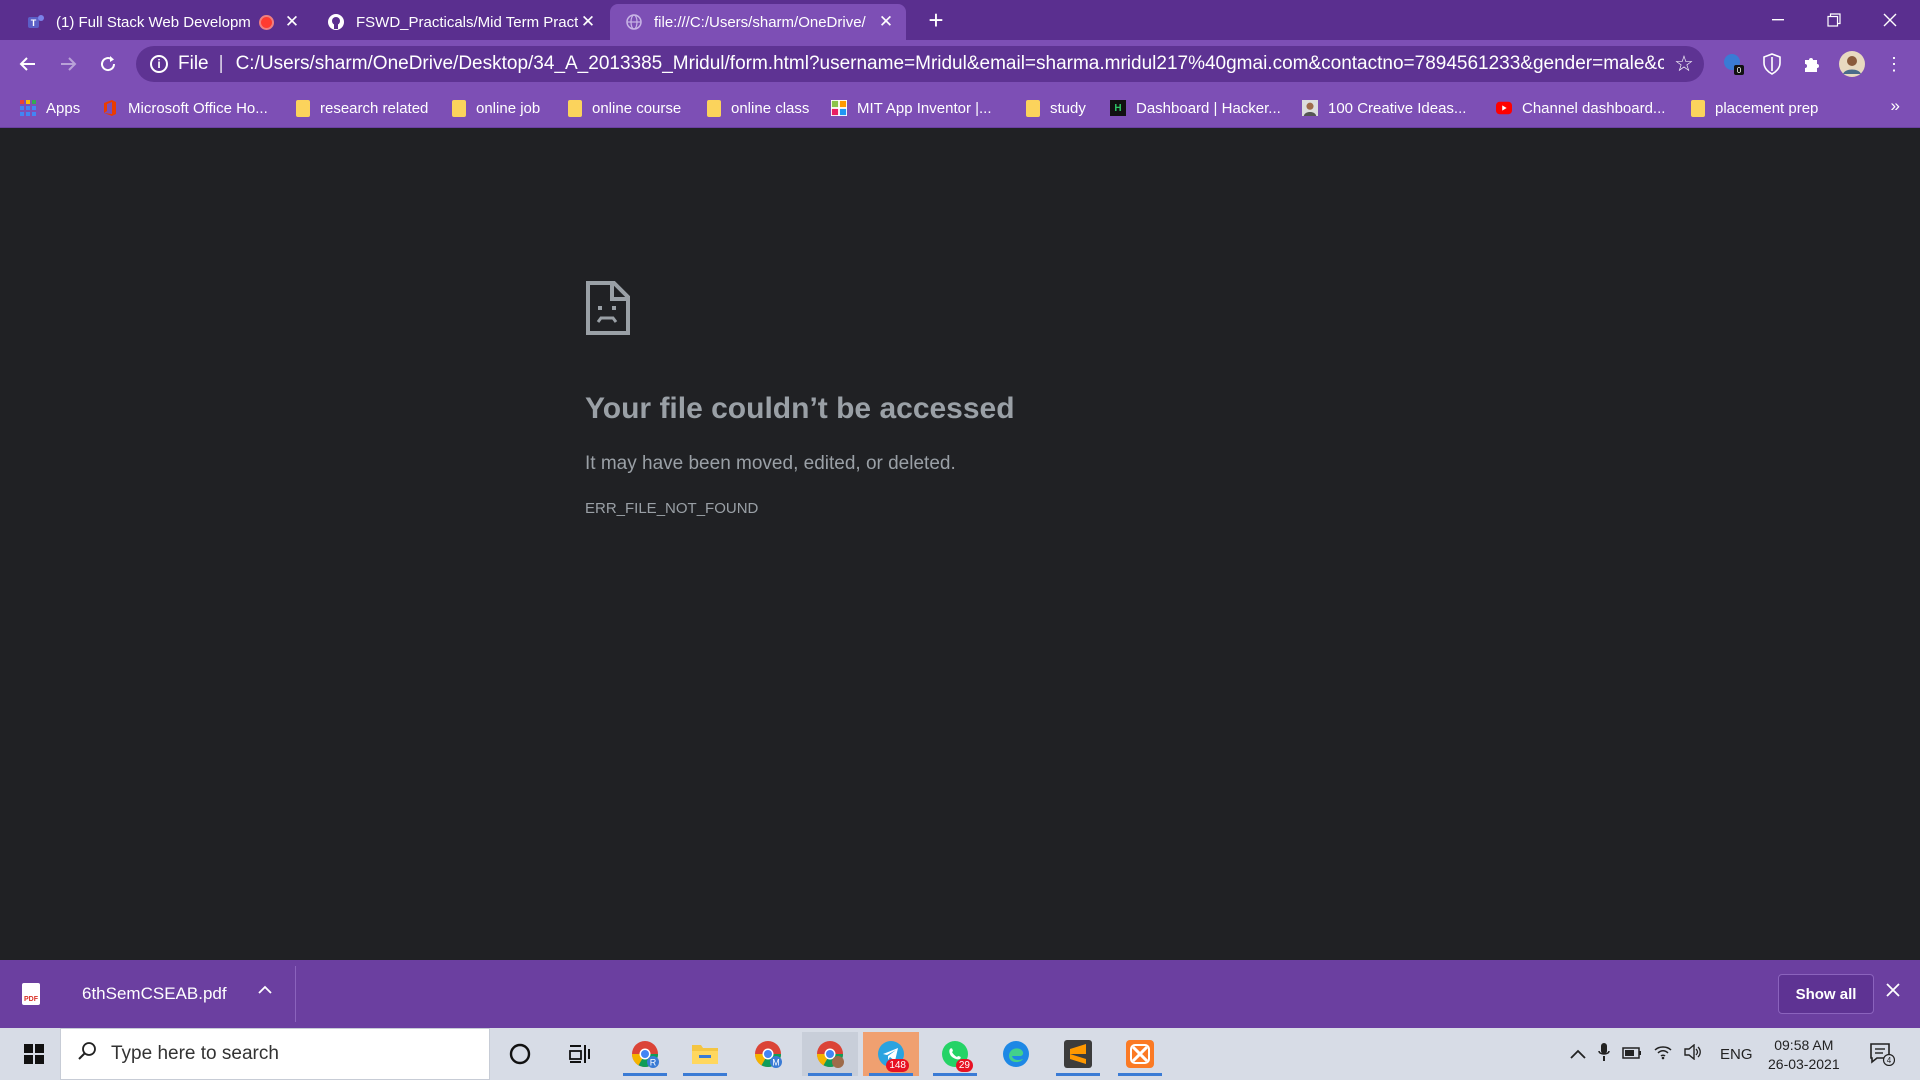  What do you see at coordinates (28, 108) in the screenshot?
I see `apps-grid-icon` at bounding box center [28, 108].